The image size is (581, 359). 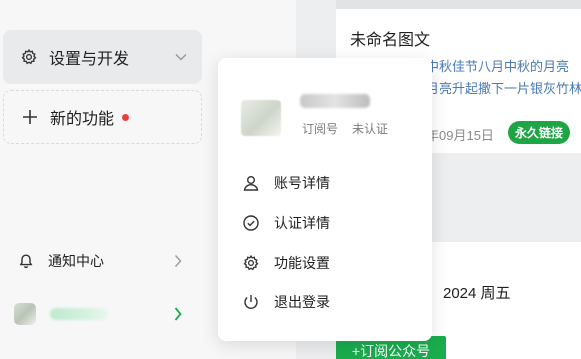 What do you see at coordinates (251, 302) in the screenshot?
I see `power-icon` at bounding box center [251, 302].